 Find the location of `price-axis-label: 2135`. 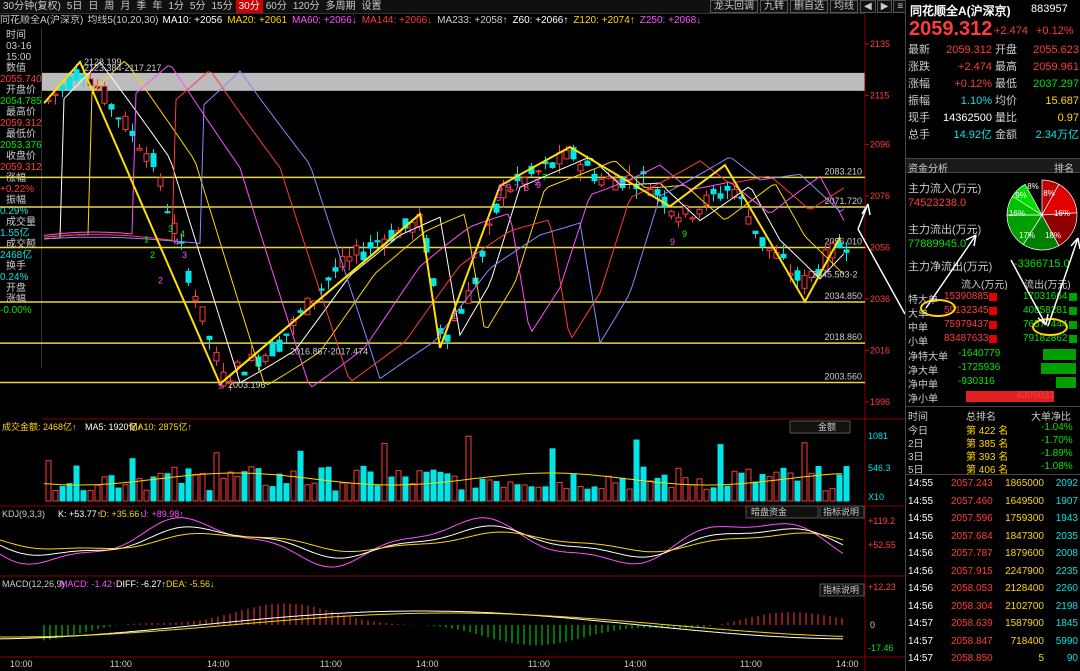

price-axis-label: 2135 is located at coordinates (880, 44).